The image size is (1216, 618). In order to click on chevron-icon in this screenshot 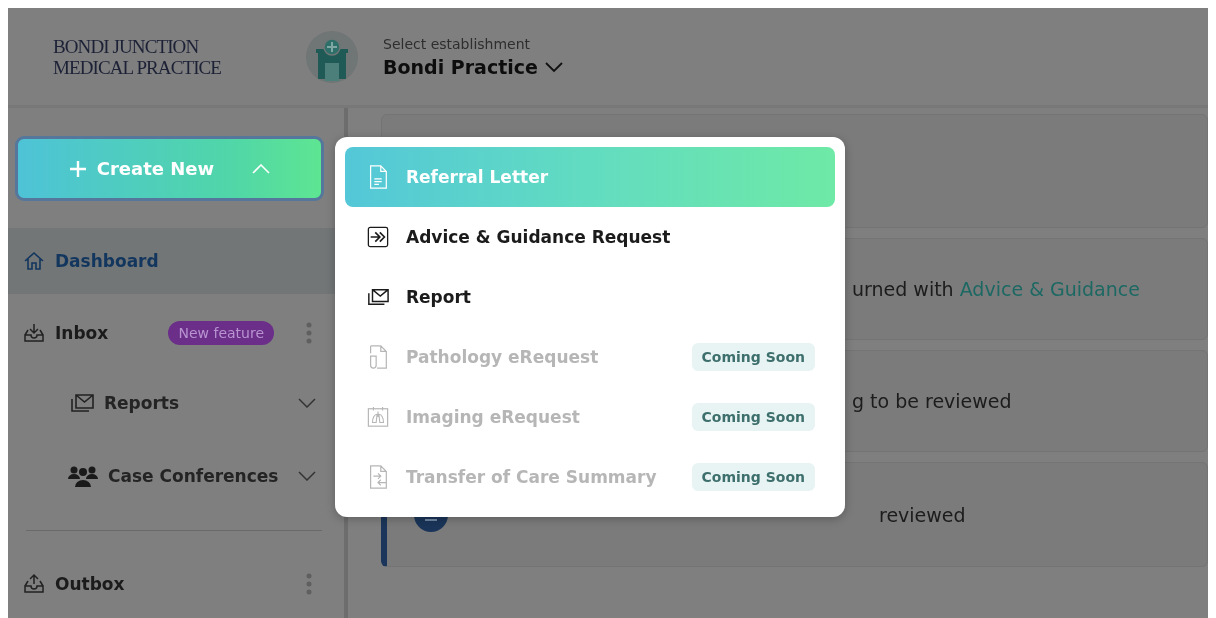, I will do `click(553, 66)`.